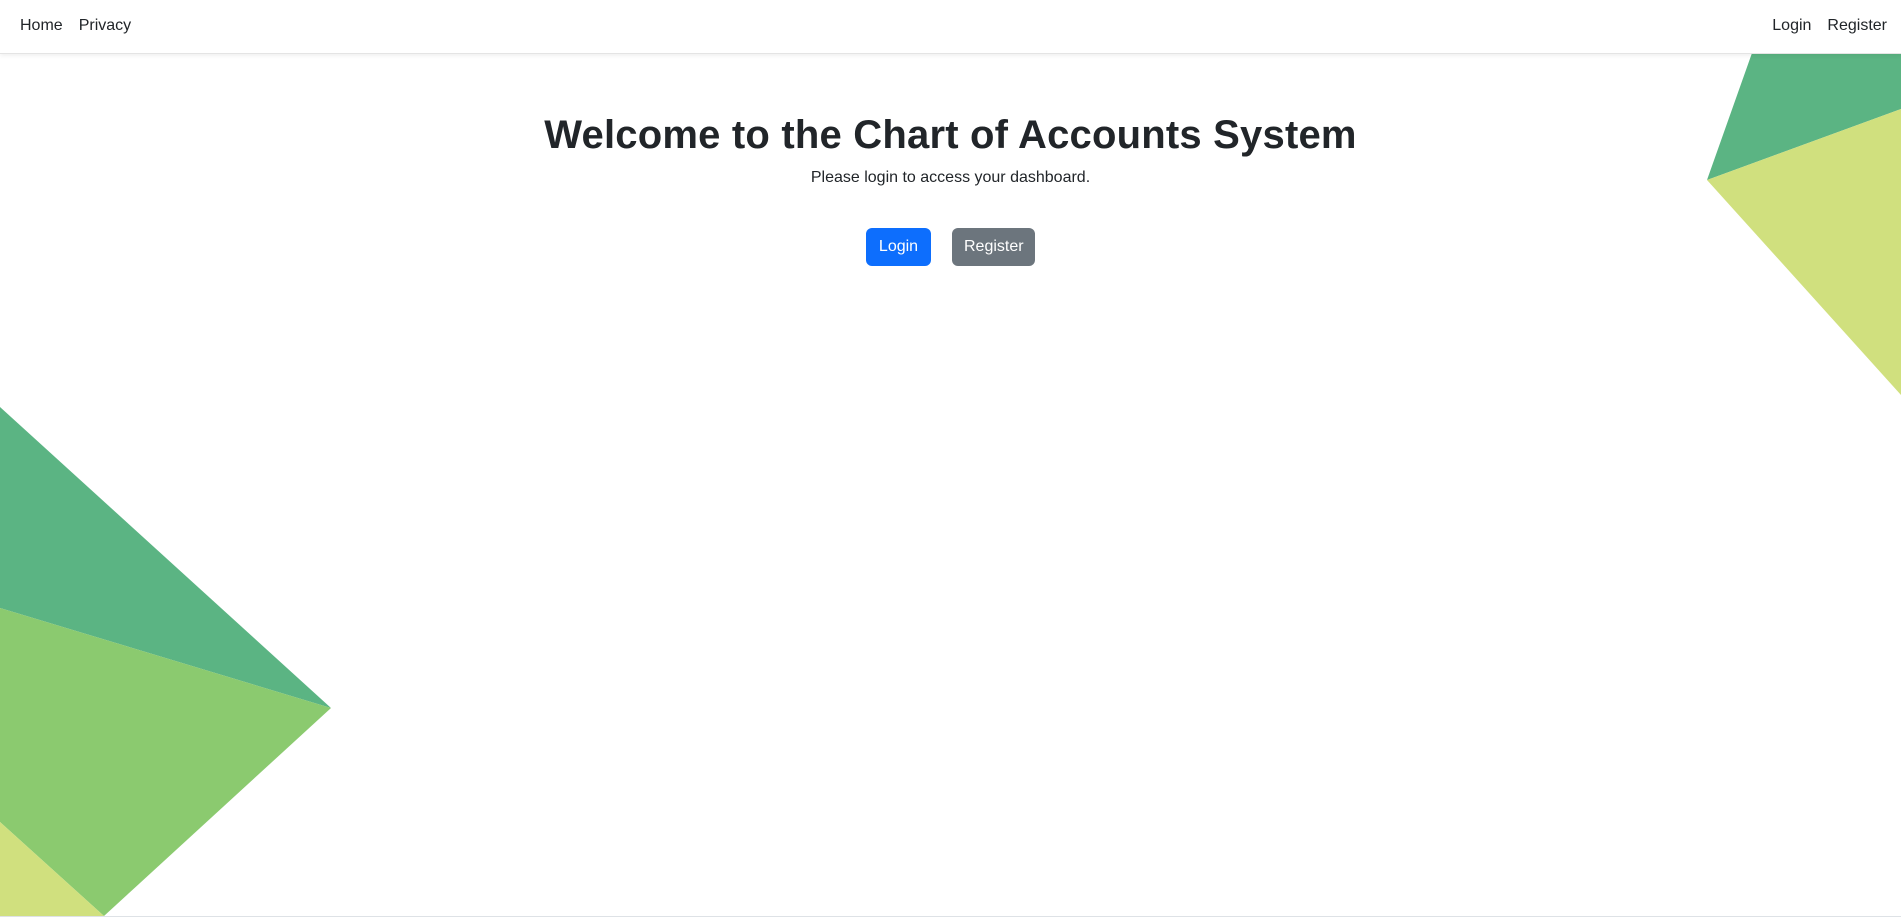 The image size is (1901, 919). What do you see at coordinates (105, 26) in the screenshot?
I see `nav-privacy-link: Privacy` at bounding box center [105, 26].